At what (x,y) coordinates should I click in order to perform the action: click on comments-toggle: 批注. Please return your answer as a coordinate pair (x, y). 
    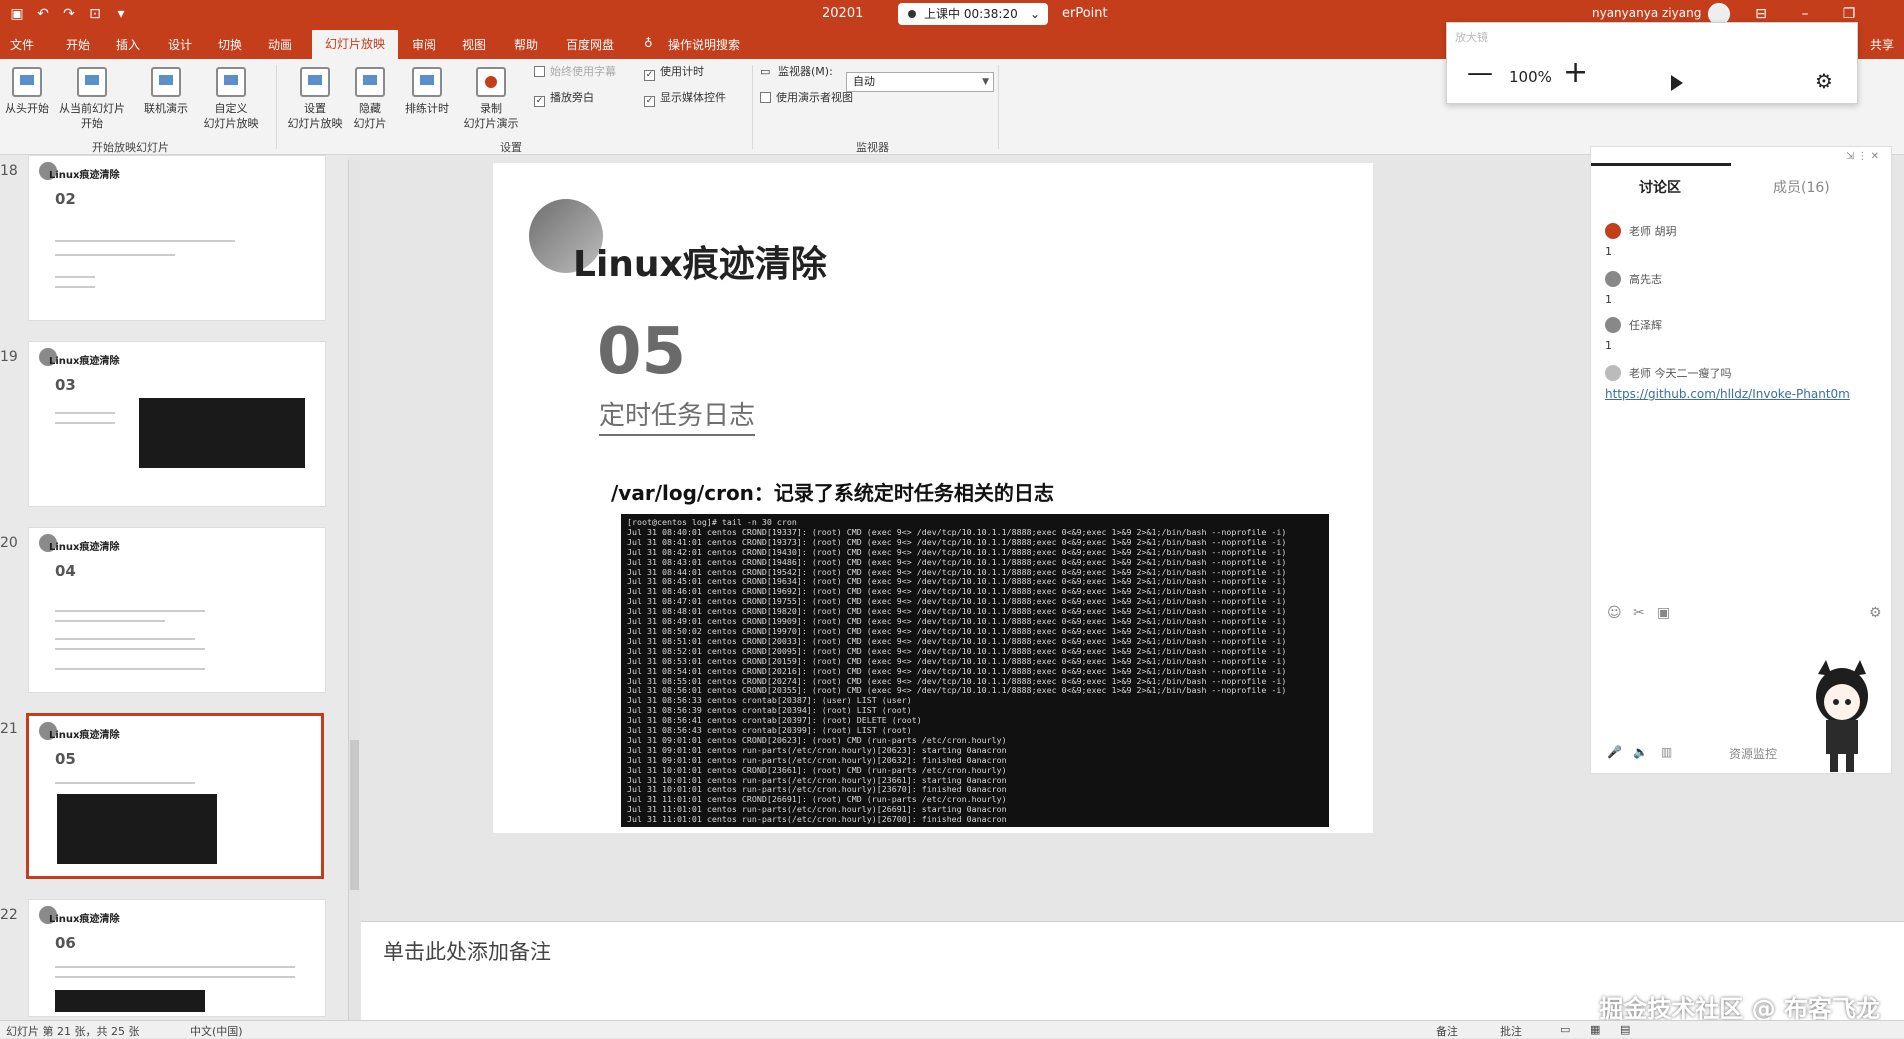
    Looking at the image, I should click on (1511, 1031).